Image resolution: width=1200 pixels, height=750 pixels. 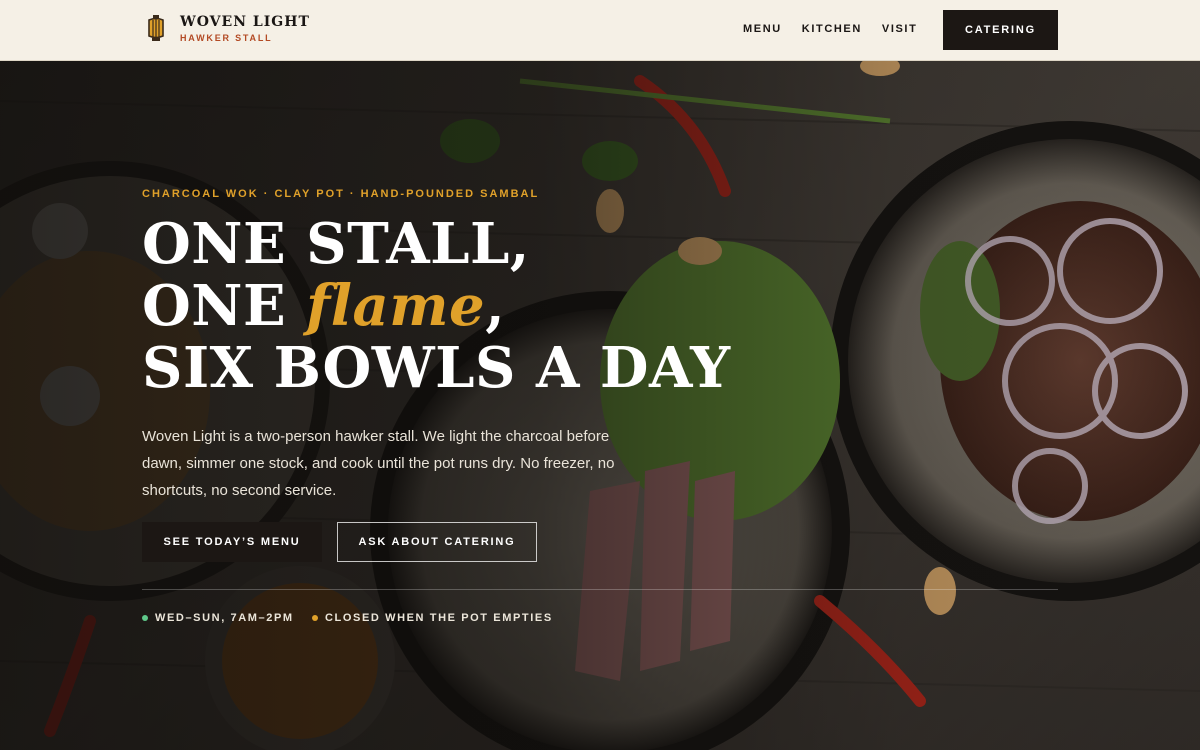 What do you see at coordinates (437, 542) in the screenshot?
I see `ask-catering-button: ASK ABOUT CATERING` at bounding box center [437, 542].